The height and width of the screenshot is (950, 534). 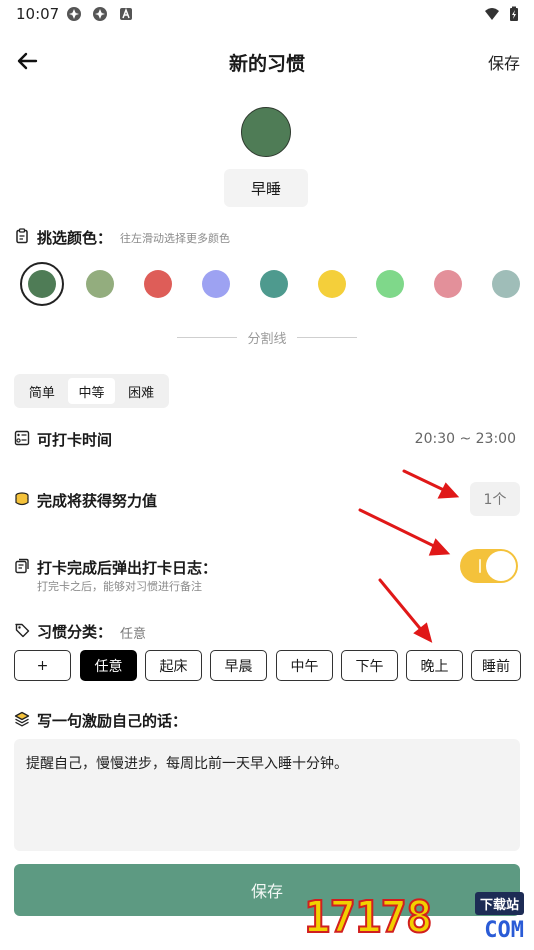 What do you see at coordinates (267, 795) in the screenshot?
I see `motto-textarea: 提醒自己，慢慢进步，每周比前一天早入睡十分钟。` at bounding box center [267, 795].